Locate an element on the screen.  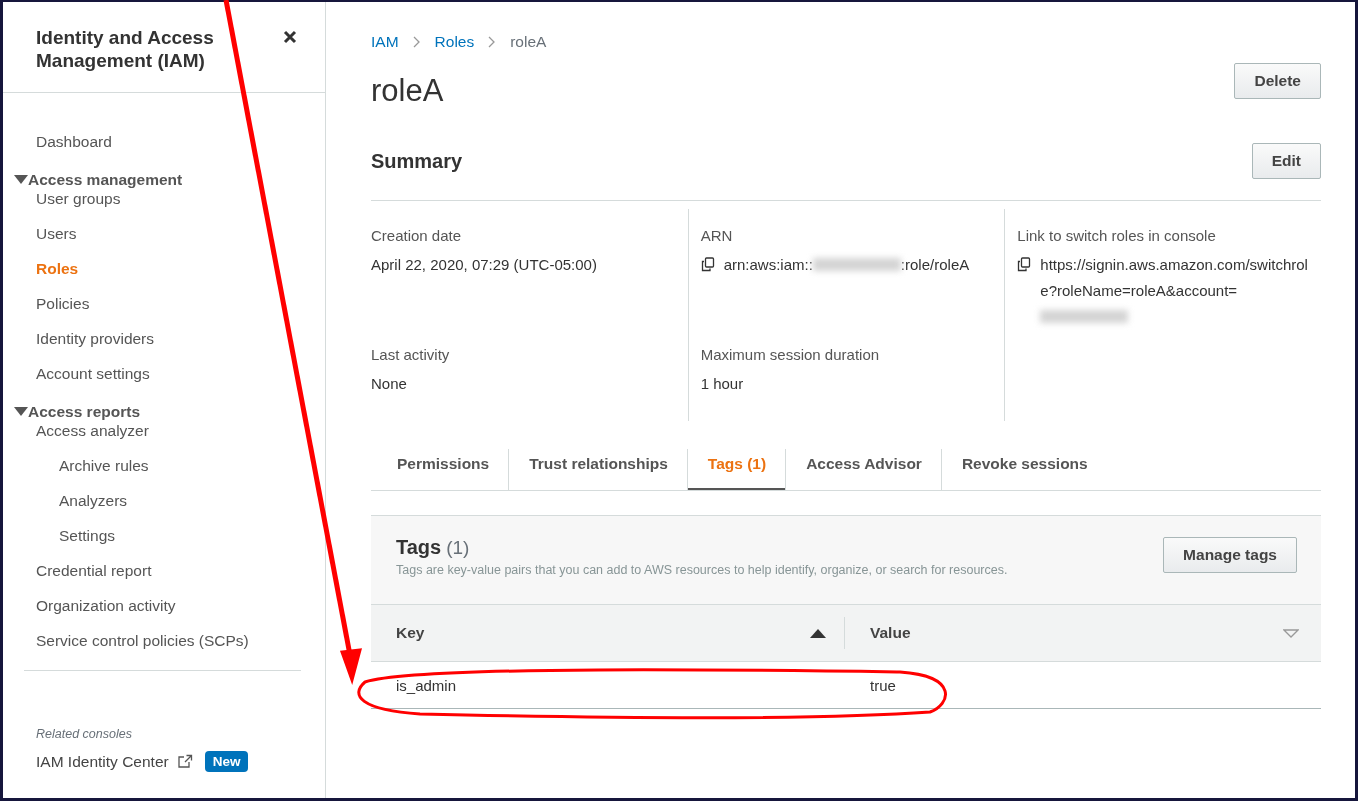
field-value: None is located at coordinates (389, 383).